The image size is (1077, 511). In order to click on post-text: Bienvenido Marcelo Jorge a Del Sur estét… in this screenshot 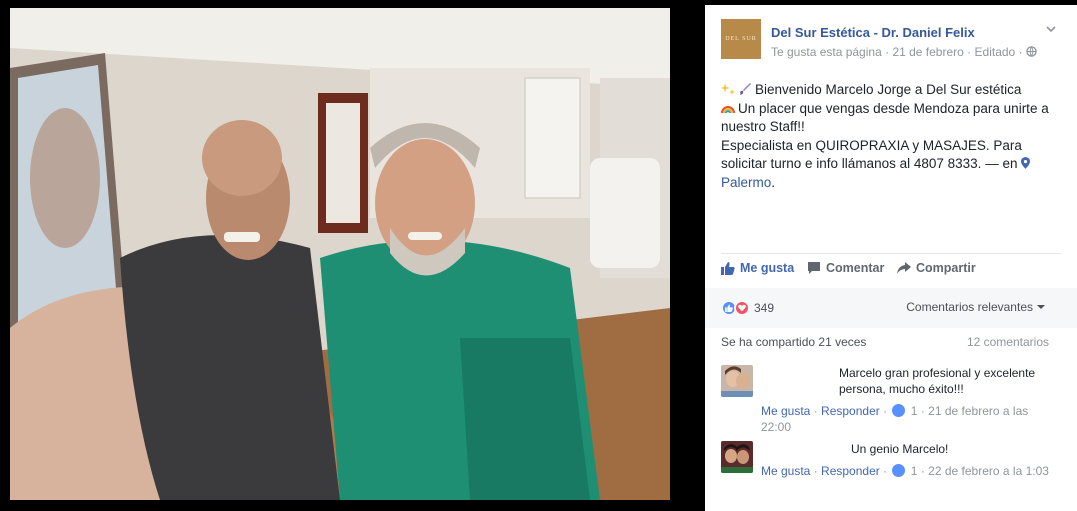, I will do `click(886, 136)`.